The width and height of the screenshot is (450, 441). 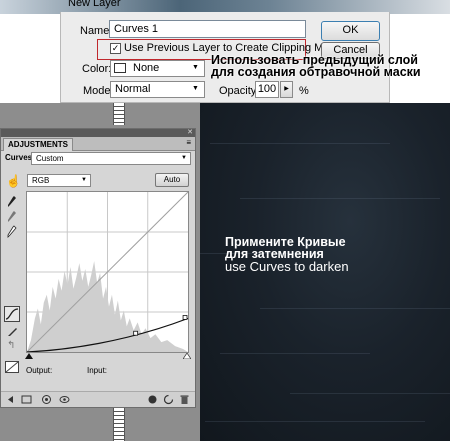 I want to click on black-input-slider-icon, so click(x=29, y=356).